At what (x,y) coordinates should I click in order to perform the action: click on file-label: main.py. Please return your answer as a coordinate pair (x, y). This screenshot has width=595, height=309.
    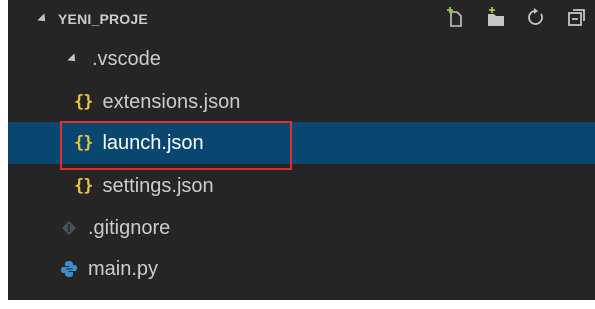
    Looking at the image, I should click on (123, 268).